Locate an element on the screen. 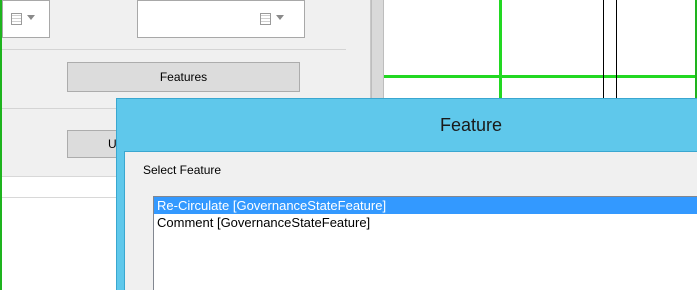 The height and width of the screenshot is (290, 697). list-item-comment: Comment [GovernanceStateFeature] is located at coordinates (425, 222).